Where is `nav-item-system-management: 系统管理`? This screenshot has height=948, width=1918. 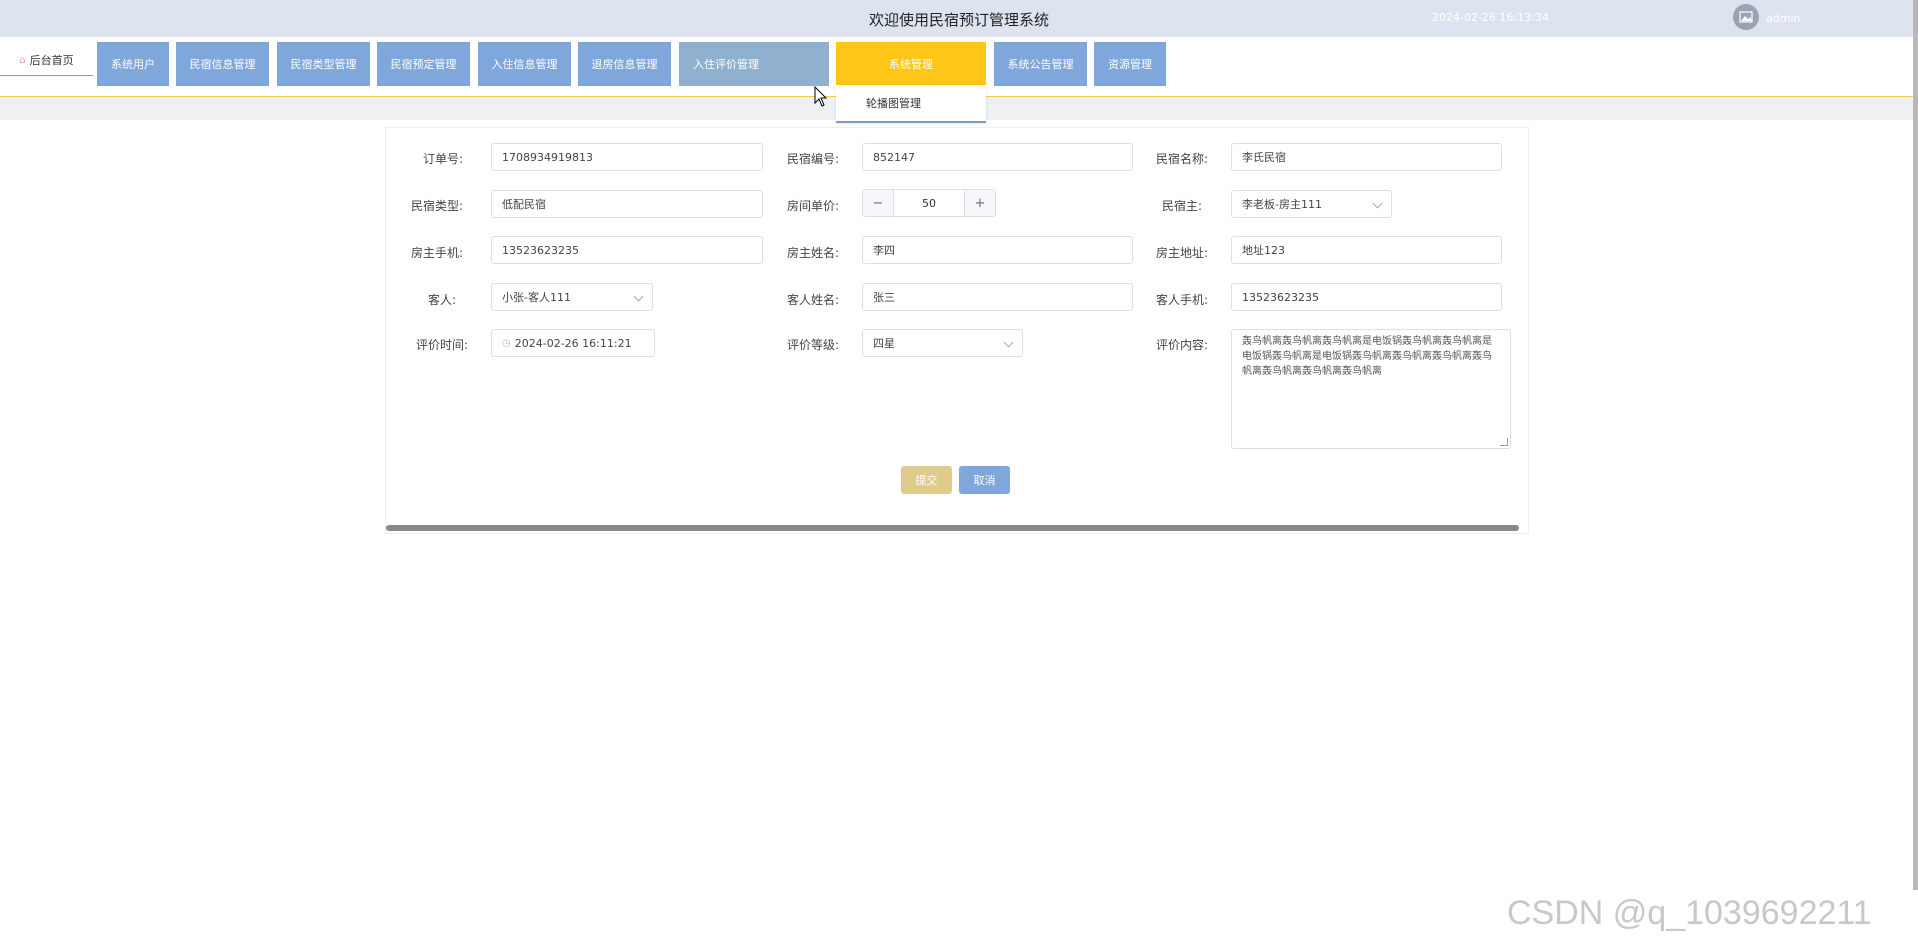 nav-item-system-management: 系统管理 is located at coordinates (911, 64).